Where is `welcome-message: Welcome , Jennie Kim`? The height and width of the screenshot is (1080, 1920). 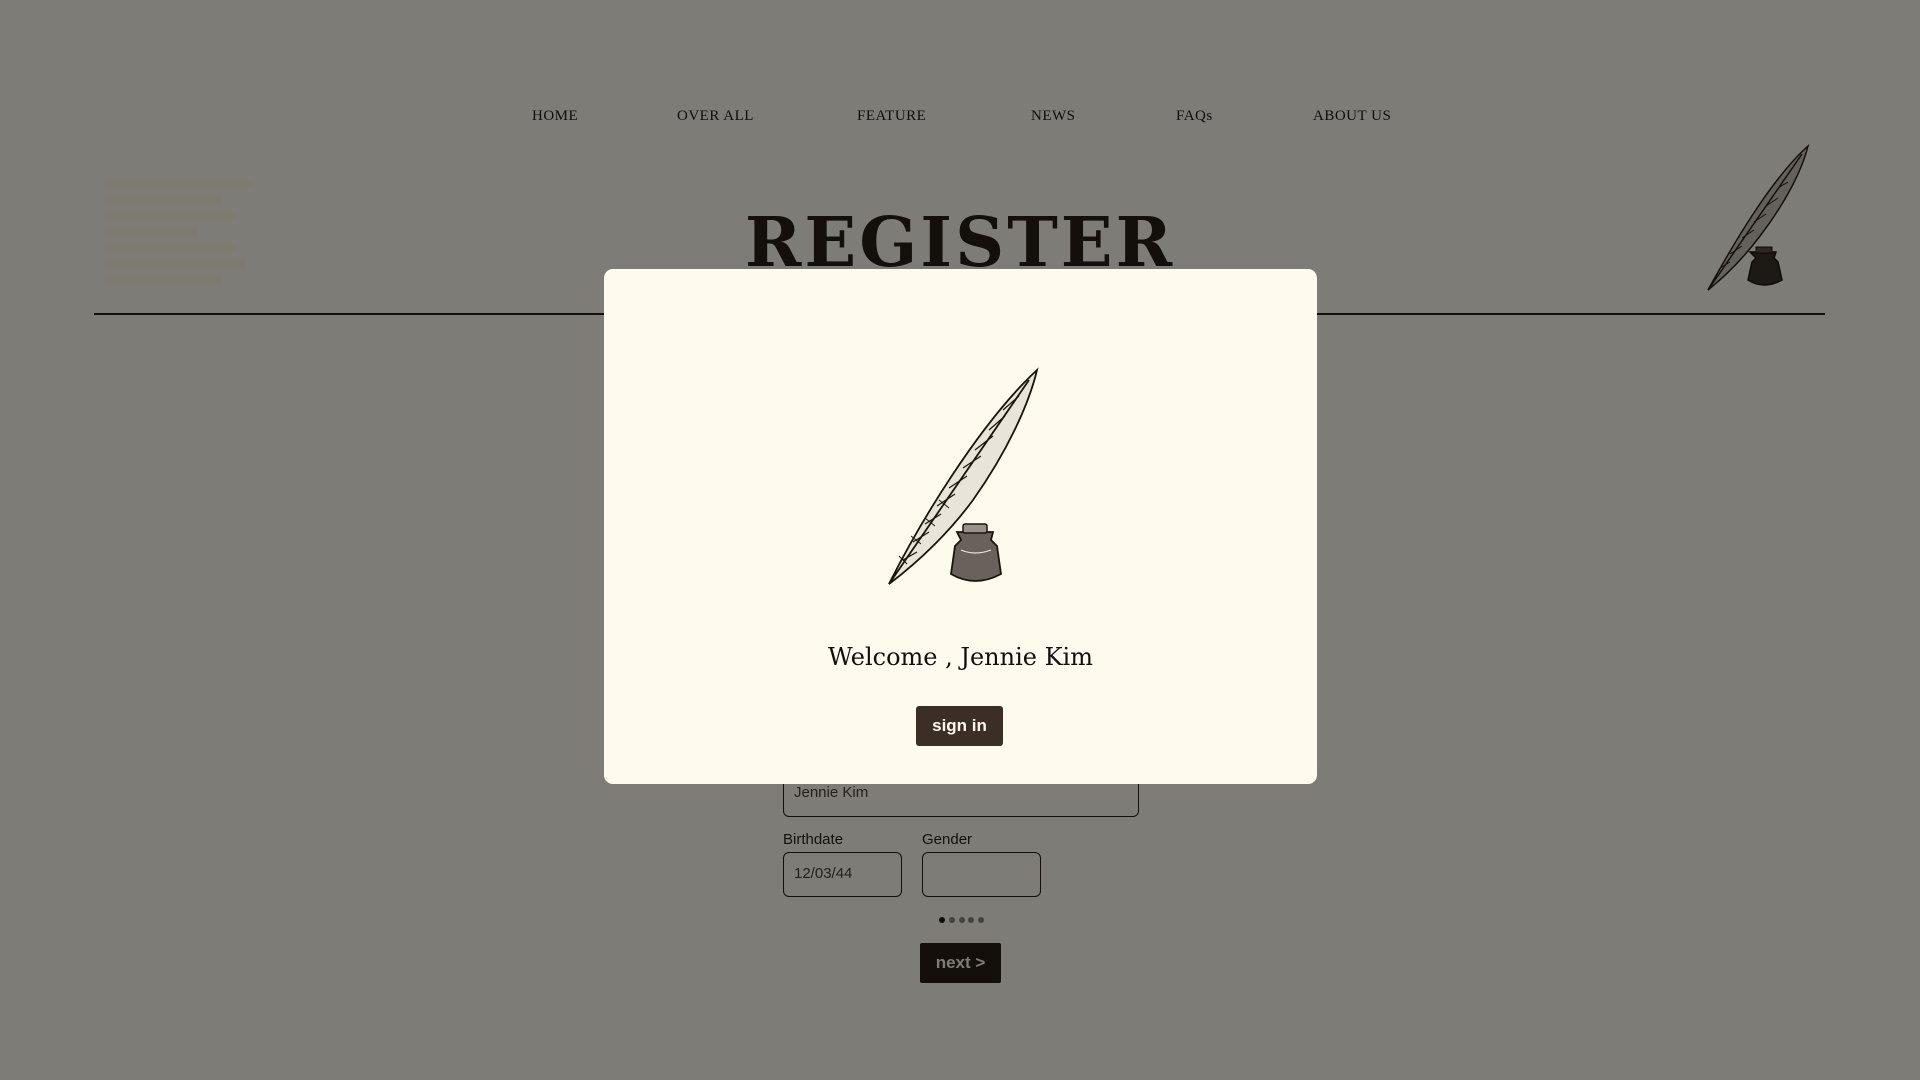 welcome-message: Welcome , Jennie Kim is located at coordinates (960, 657).